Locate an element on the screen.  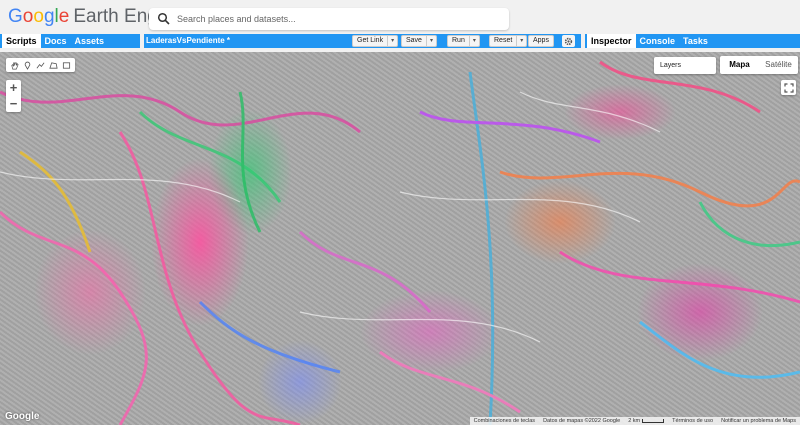
apps-button: Apps is located at coordinates (541, 41).